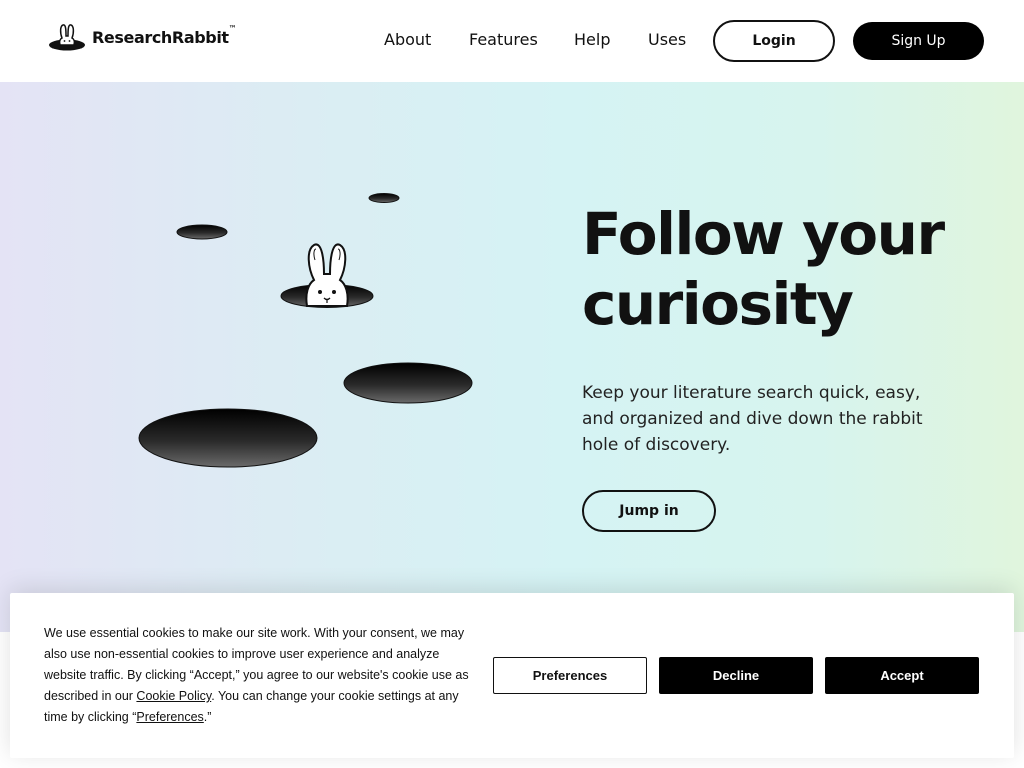 Image resolution: width=1024 pixels, height=768 pixels. I want to click on login-button: Login, so click(774, 41).